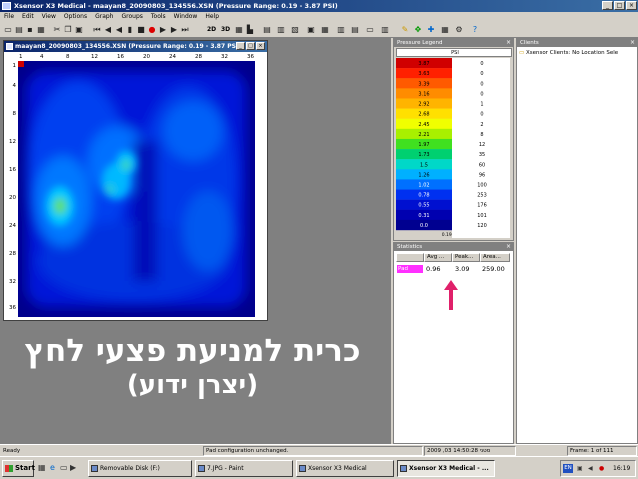 The width and height of the screenshot is (638, 479). I want to click on pause-icon: ▮, so click(130, 30).